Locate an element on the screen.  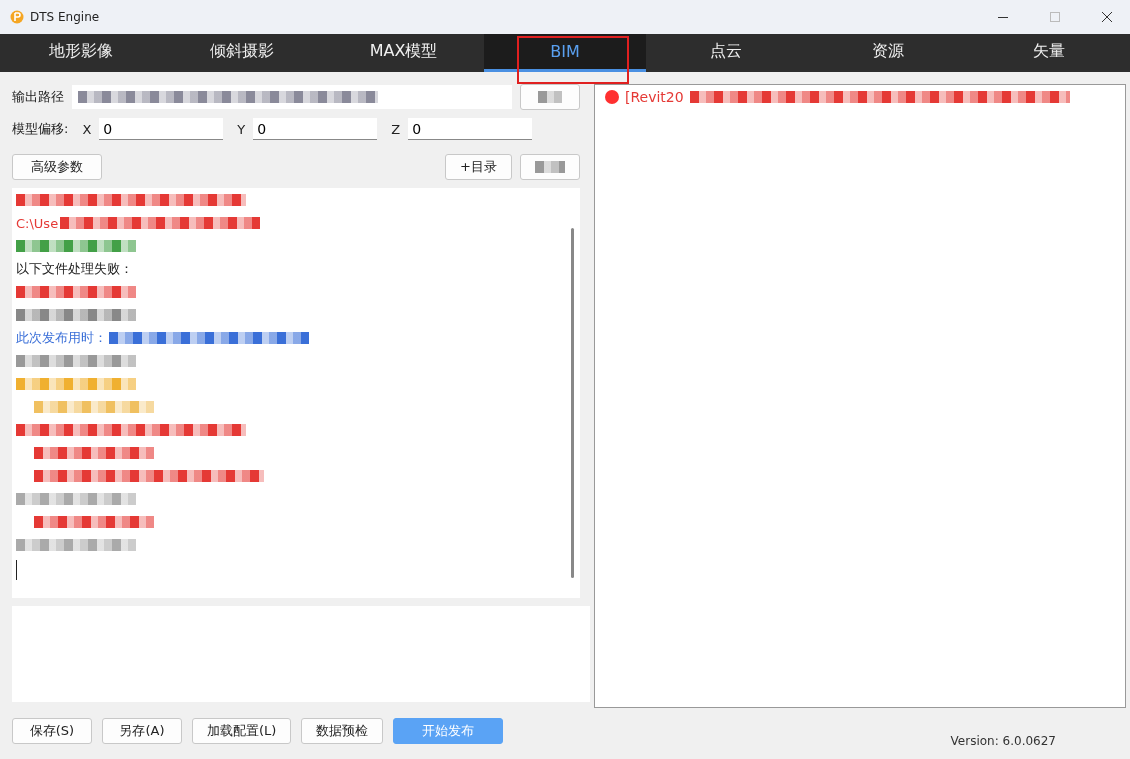
axis-label: Y is located at coordinates (241, 129).